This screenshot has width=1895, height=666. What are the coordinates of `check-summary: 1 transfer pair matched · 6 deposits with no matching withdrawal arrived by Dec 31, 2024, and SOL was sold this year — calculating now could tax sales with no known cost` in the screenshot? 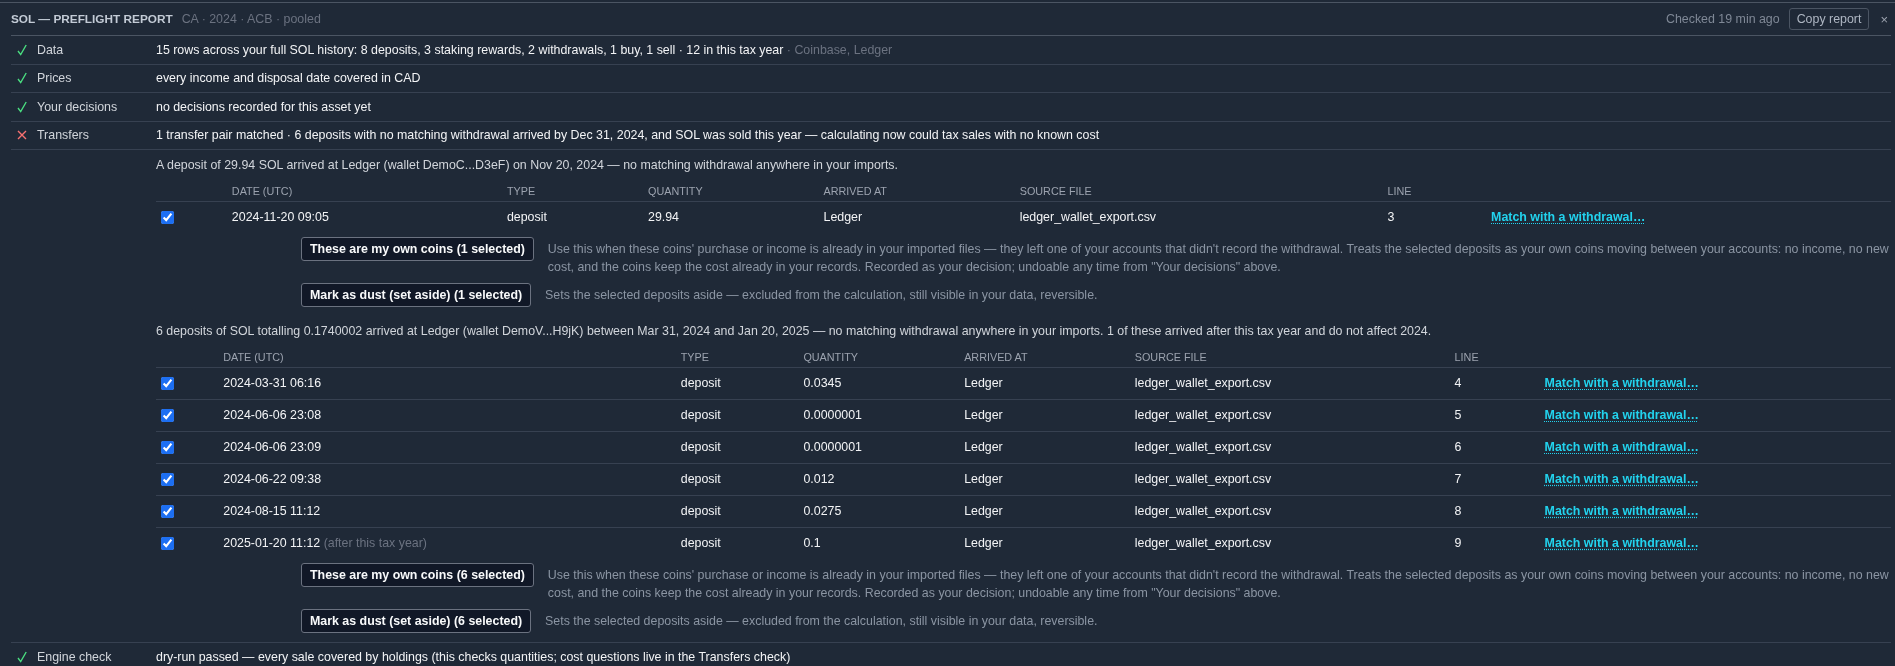 It's located at (628, 135).